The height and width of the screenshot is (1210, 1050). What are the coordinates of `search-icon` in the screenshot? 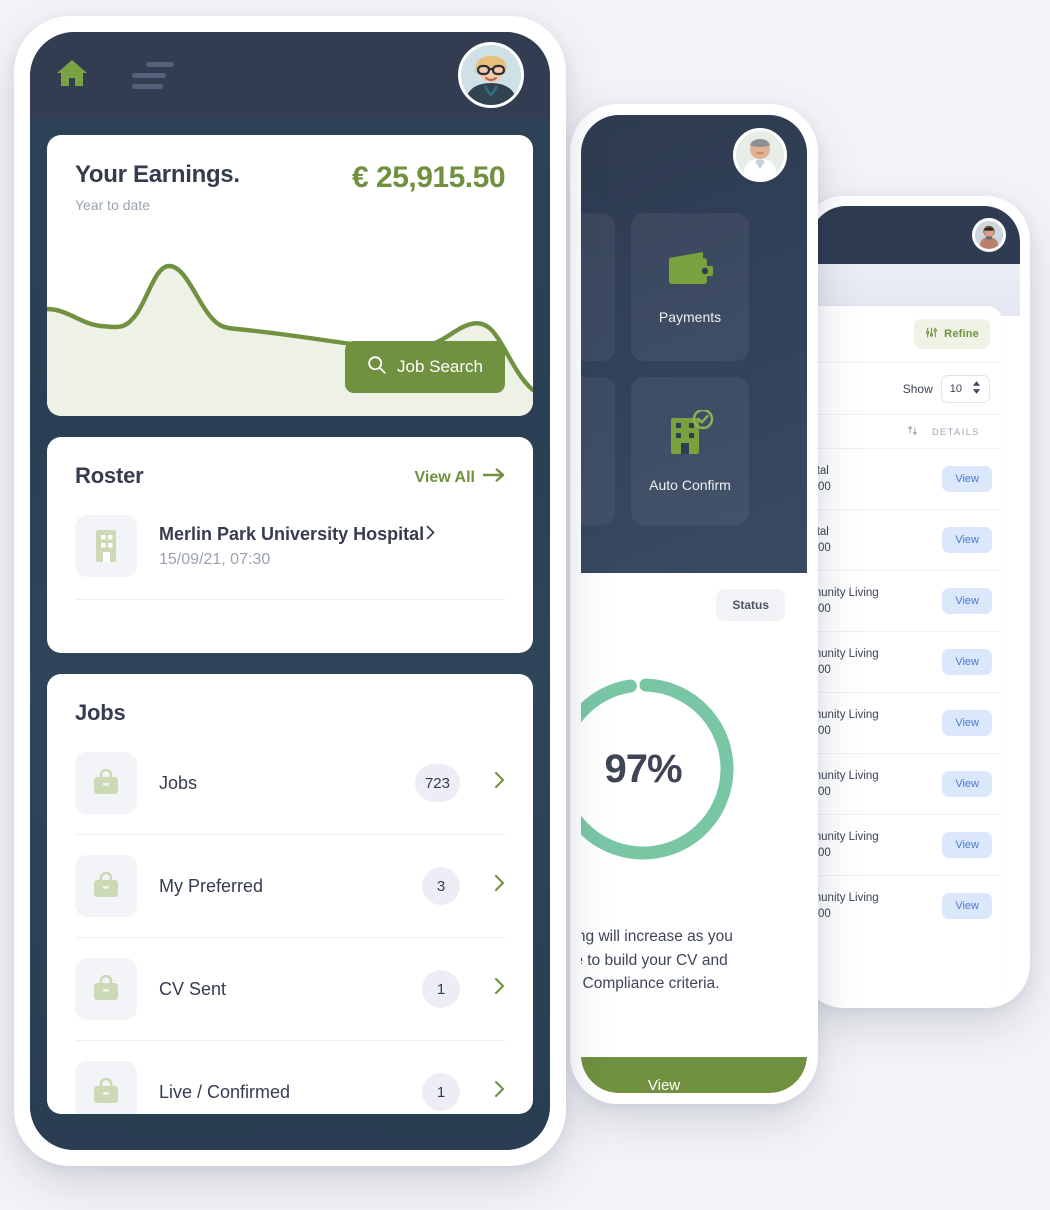 It's located at (376, 367).